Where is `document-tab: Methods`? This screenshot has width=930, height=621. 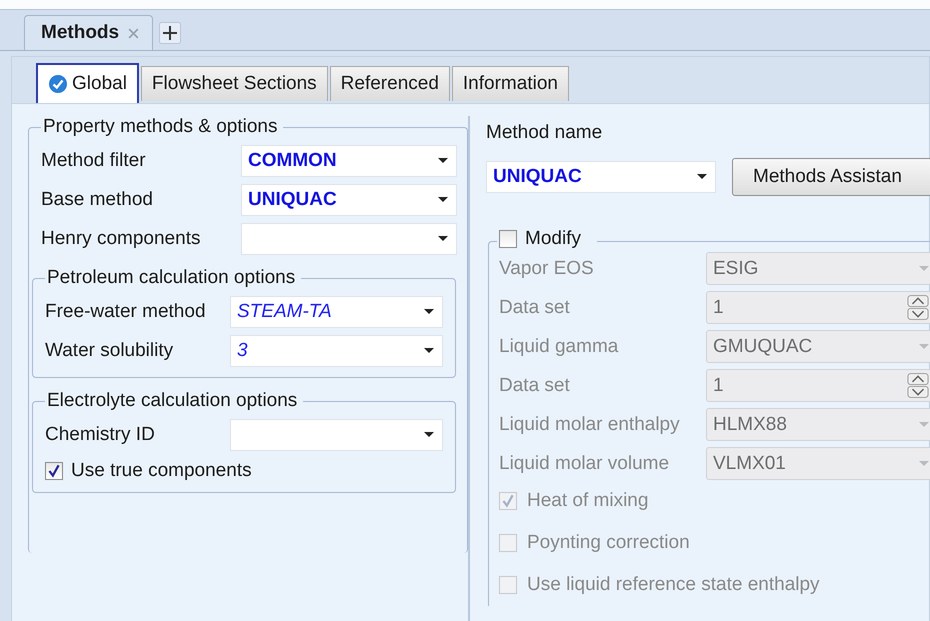
document-tab: Methods is located at coordinates (89, 32).